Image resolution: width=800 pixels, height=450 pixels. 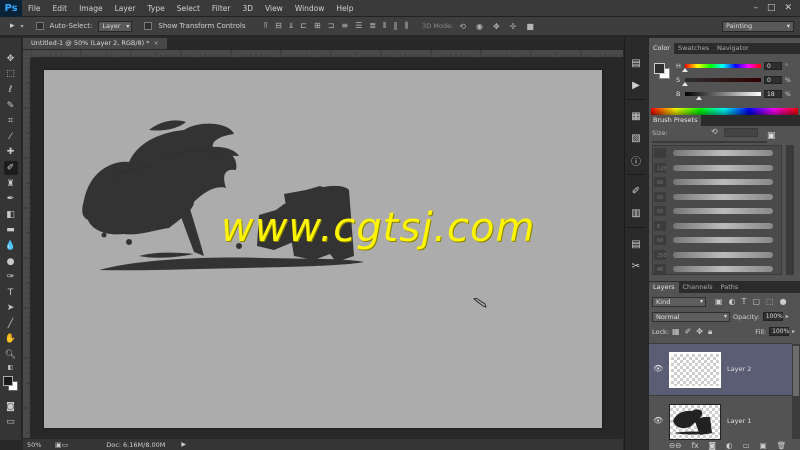 I want to click on layer-row-layer-1: 👁︎ Layer 1, so click(x=720, y=421).